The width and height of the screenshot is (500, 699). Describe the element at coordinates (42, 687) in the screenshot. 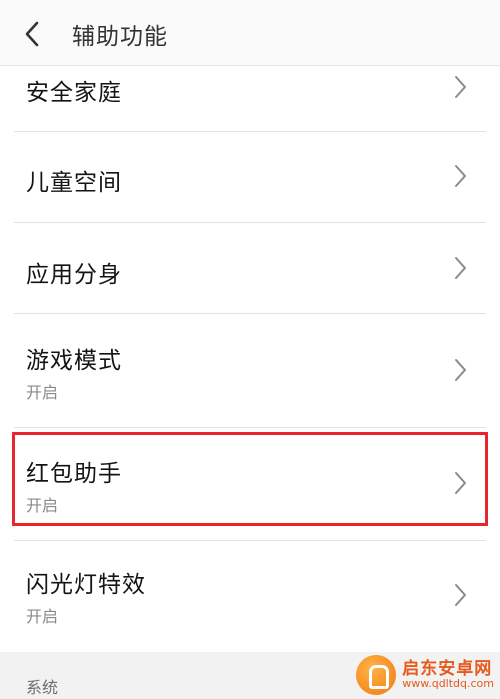

I see `section-label: 系统` at that location.